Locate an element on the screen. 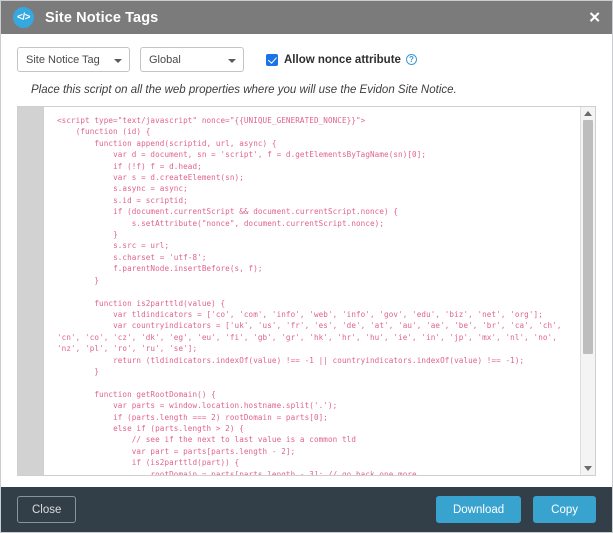 This screenshot has height=533, width=613. tag-type-select: Site Notice Tag is located at coordinates (73, 59).